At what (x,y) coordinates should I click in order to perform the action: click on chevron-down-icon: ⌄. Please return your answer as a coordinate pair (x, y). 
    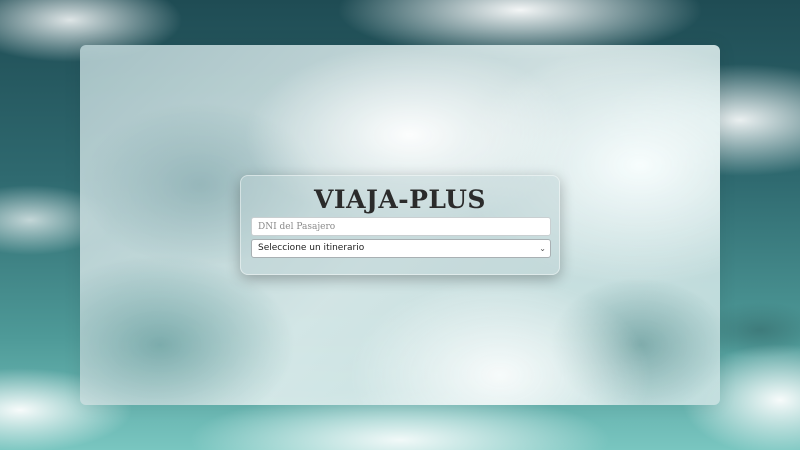
    Looking at the image, I should click on (542, 248).